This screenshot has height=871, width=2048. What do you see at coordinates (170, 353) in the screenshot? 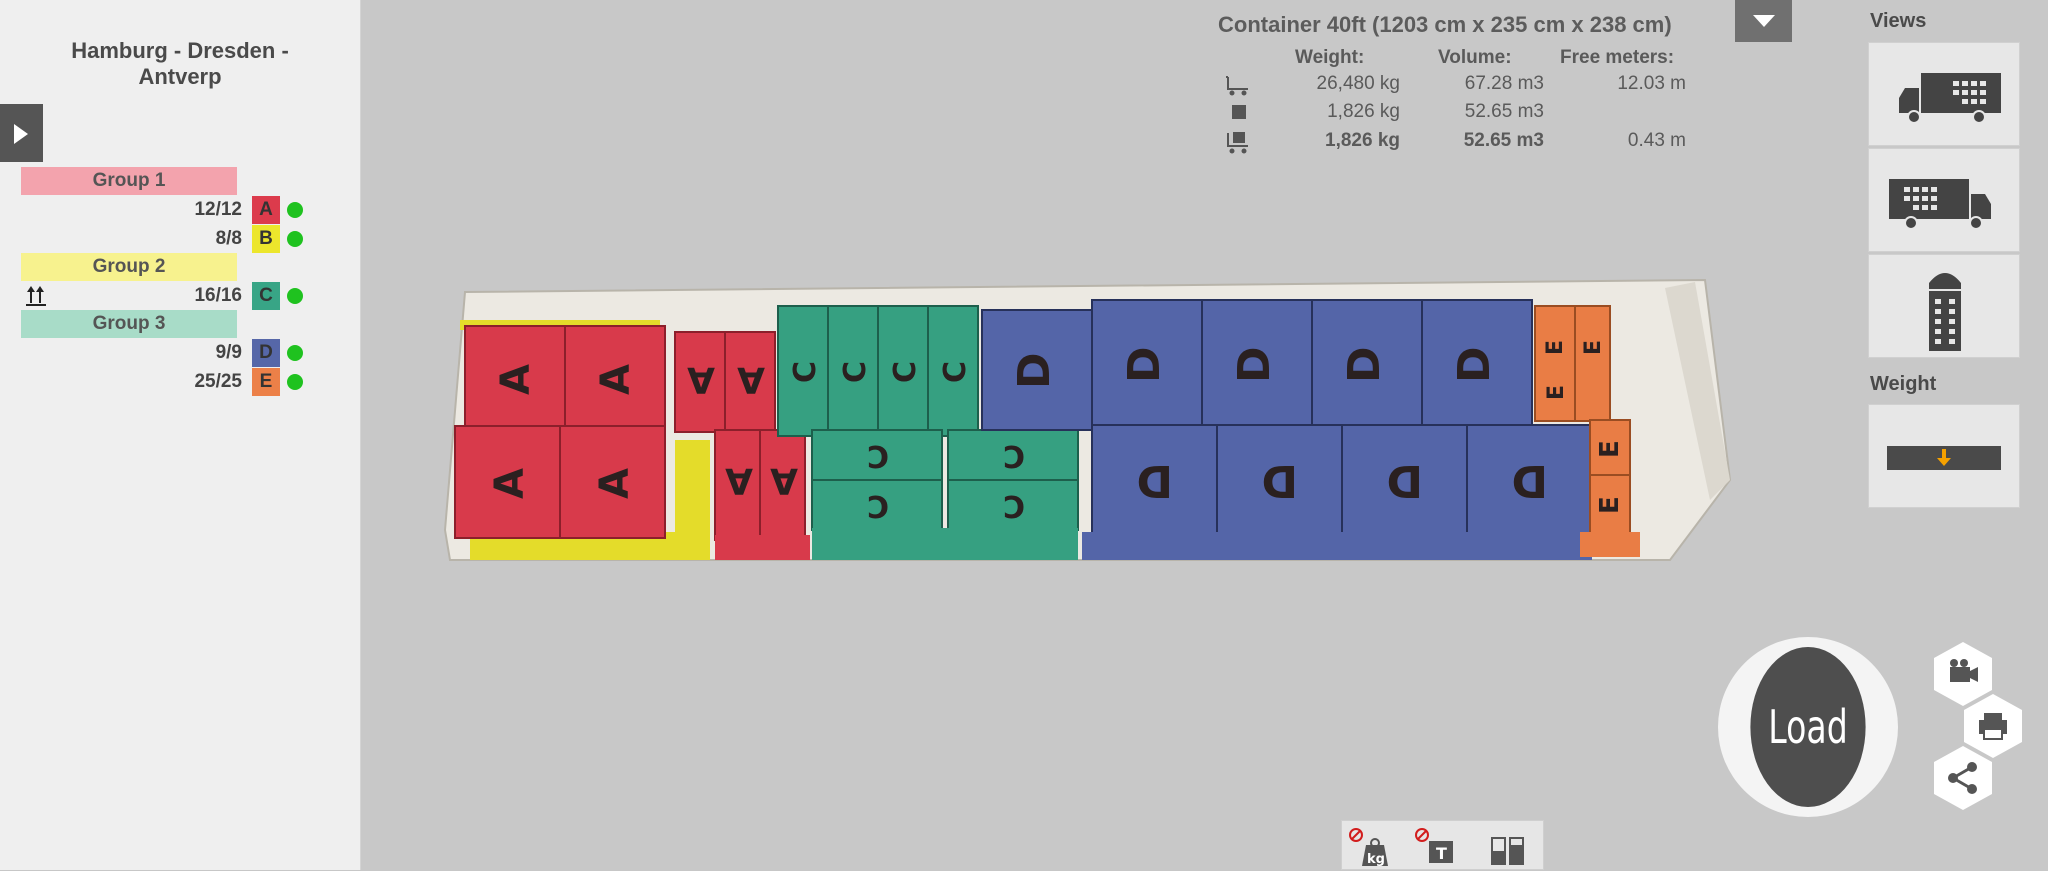
I see `item-row-d: 9/9 D` at bounding box center [170, 353].